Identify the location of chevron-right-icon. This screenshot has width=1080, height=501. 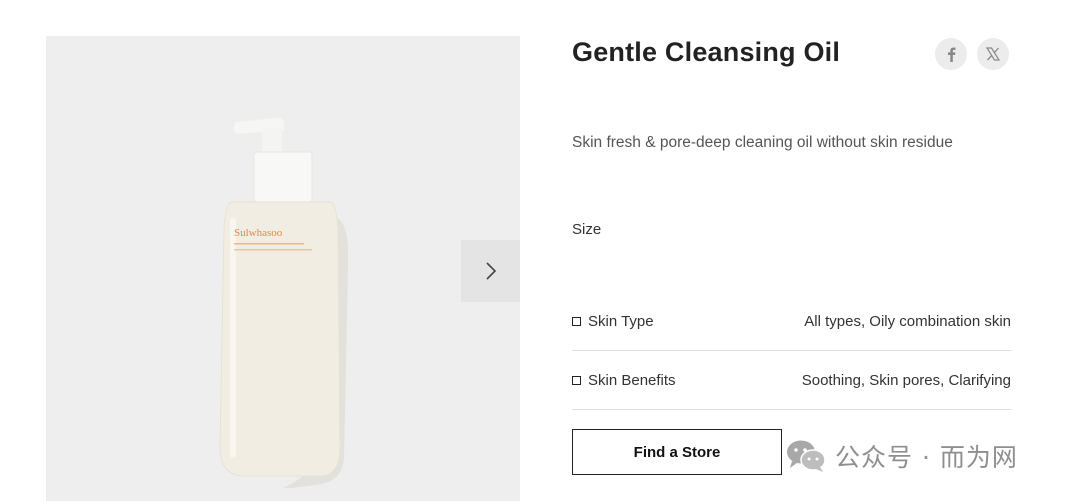
(490, 271).